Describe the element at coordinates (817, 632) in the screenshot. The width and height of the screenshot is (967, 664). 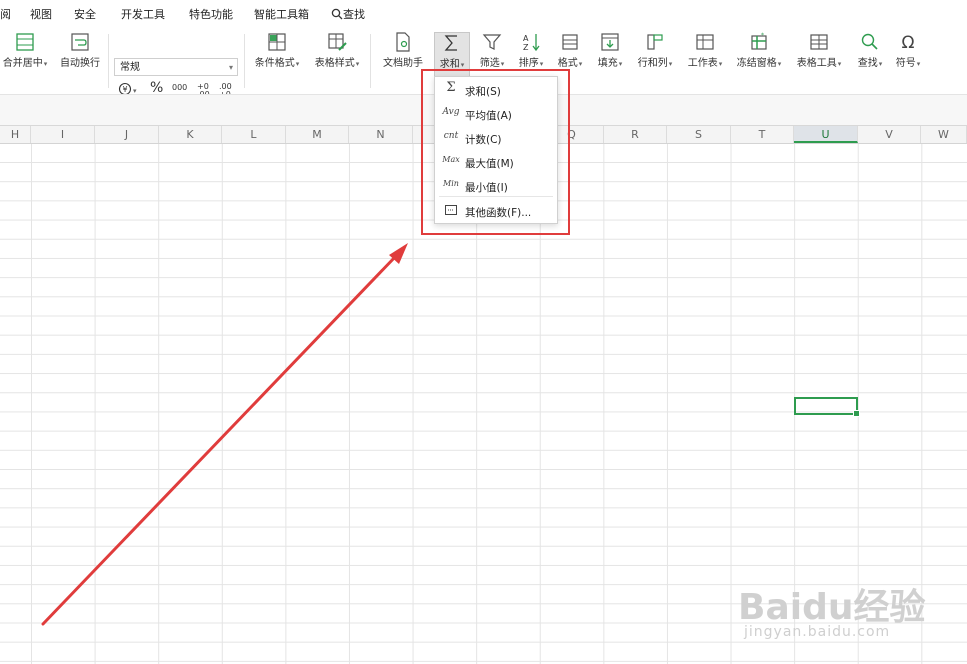
I see `baidu-watermark-url: jingyan.baidu.com` at that location.